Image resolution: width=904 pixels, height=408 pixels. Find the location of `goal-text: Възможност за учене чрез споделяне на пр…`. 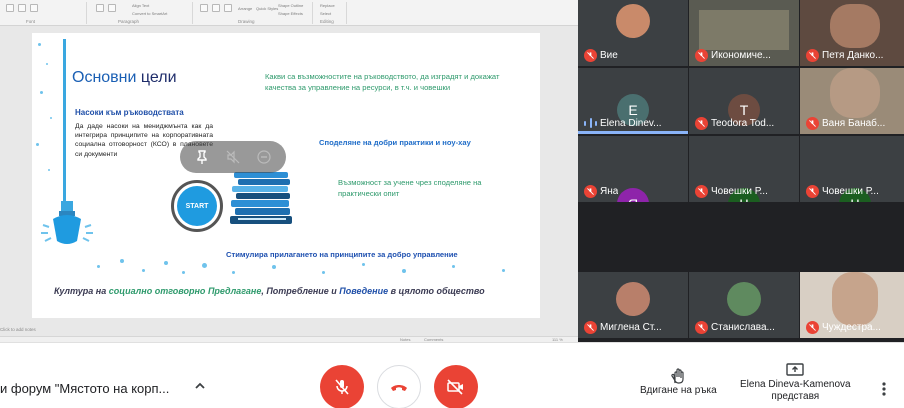

goal-text: Възможност за учене чрез споделяне на пр… is located at coordinates (410, 188).